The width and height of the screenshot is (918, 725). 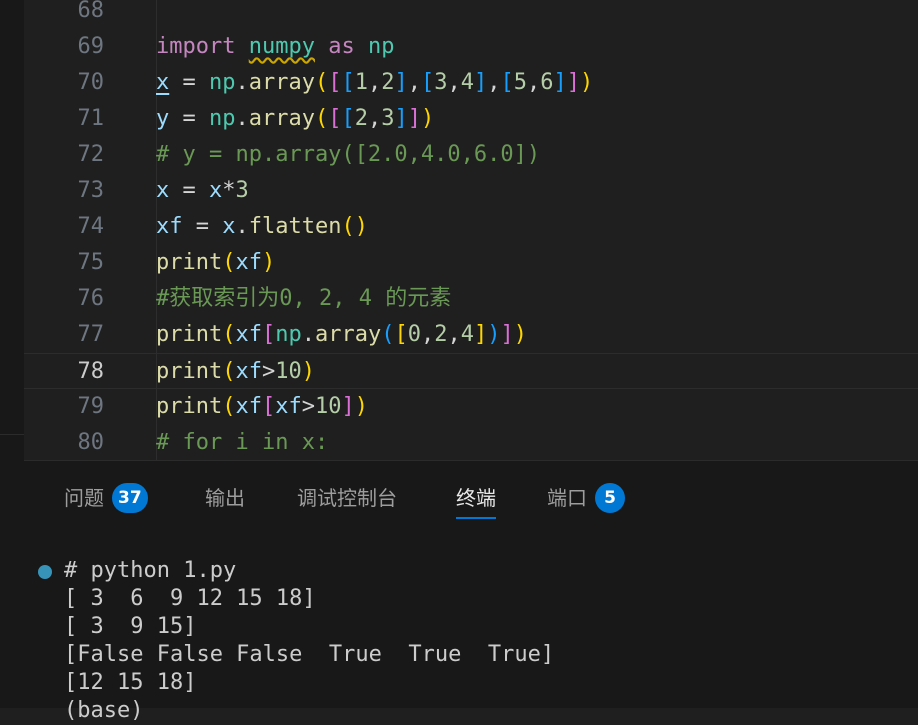 What do you see at coordinates (348, 155) in the screenshot?
I see `code-text: # y = np.array([2.0,4.0,6.0])` at bounding box center [348, 155].